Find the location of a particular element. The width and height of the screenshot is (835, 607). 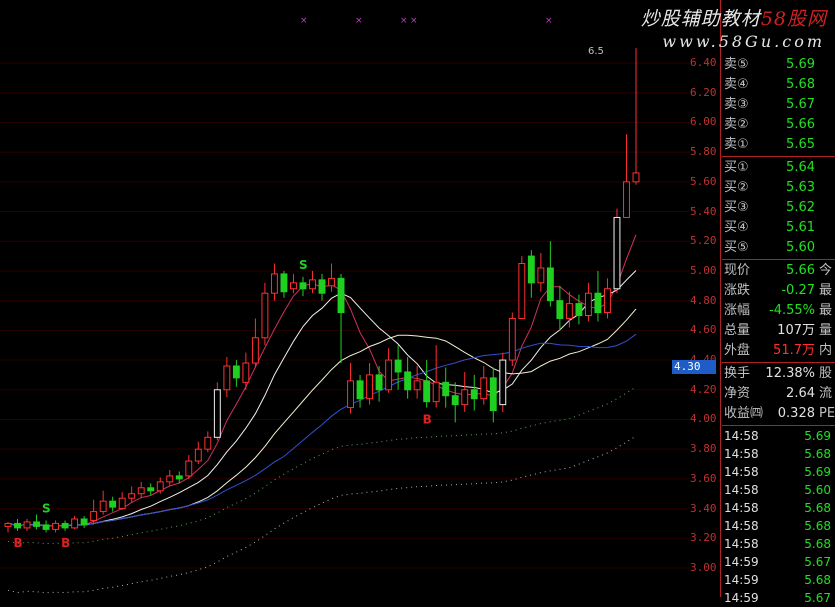

stat-row-label: 换手 is located at coordinates (737, 373).